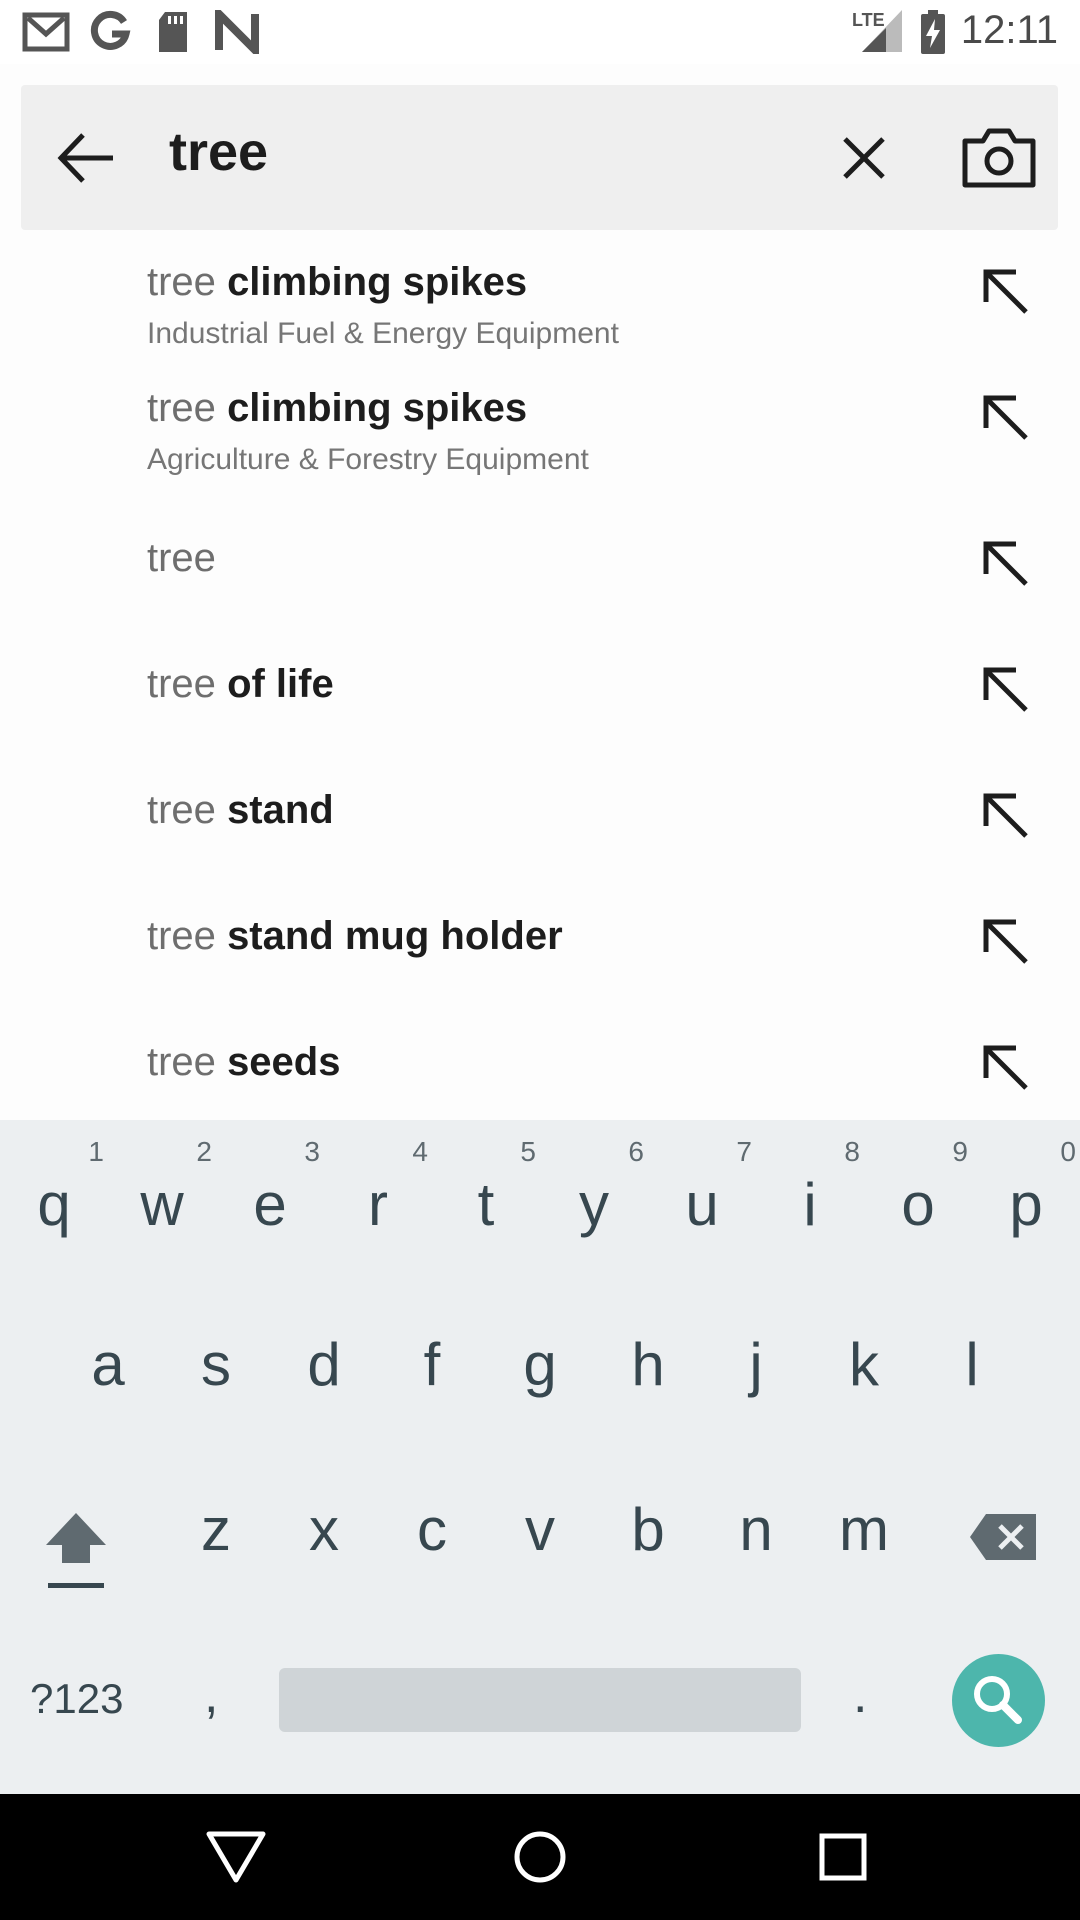 This screenshot has height=1920, width=1080. Describe the element at coordinates (270, 1187) in the screenshot. I see `key-e: 3e` at that location.